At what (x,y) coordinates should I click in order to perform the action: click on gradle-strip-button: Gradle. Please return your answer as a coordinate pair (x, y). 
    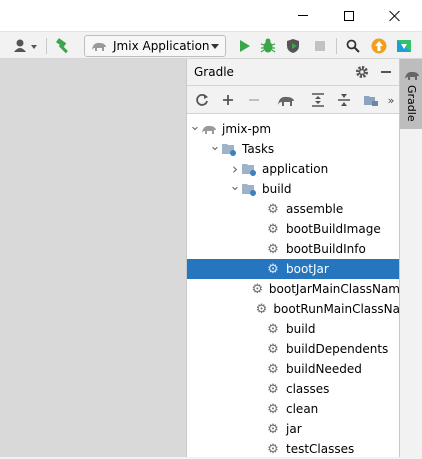
    Looking at the image, I should click on (411, 94).